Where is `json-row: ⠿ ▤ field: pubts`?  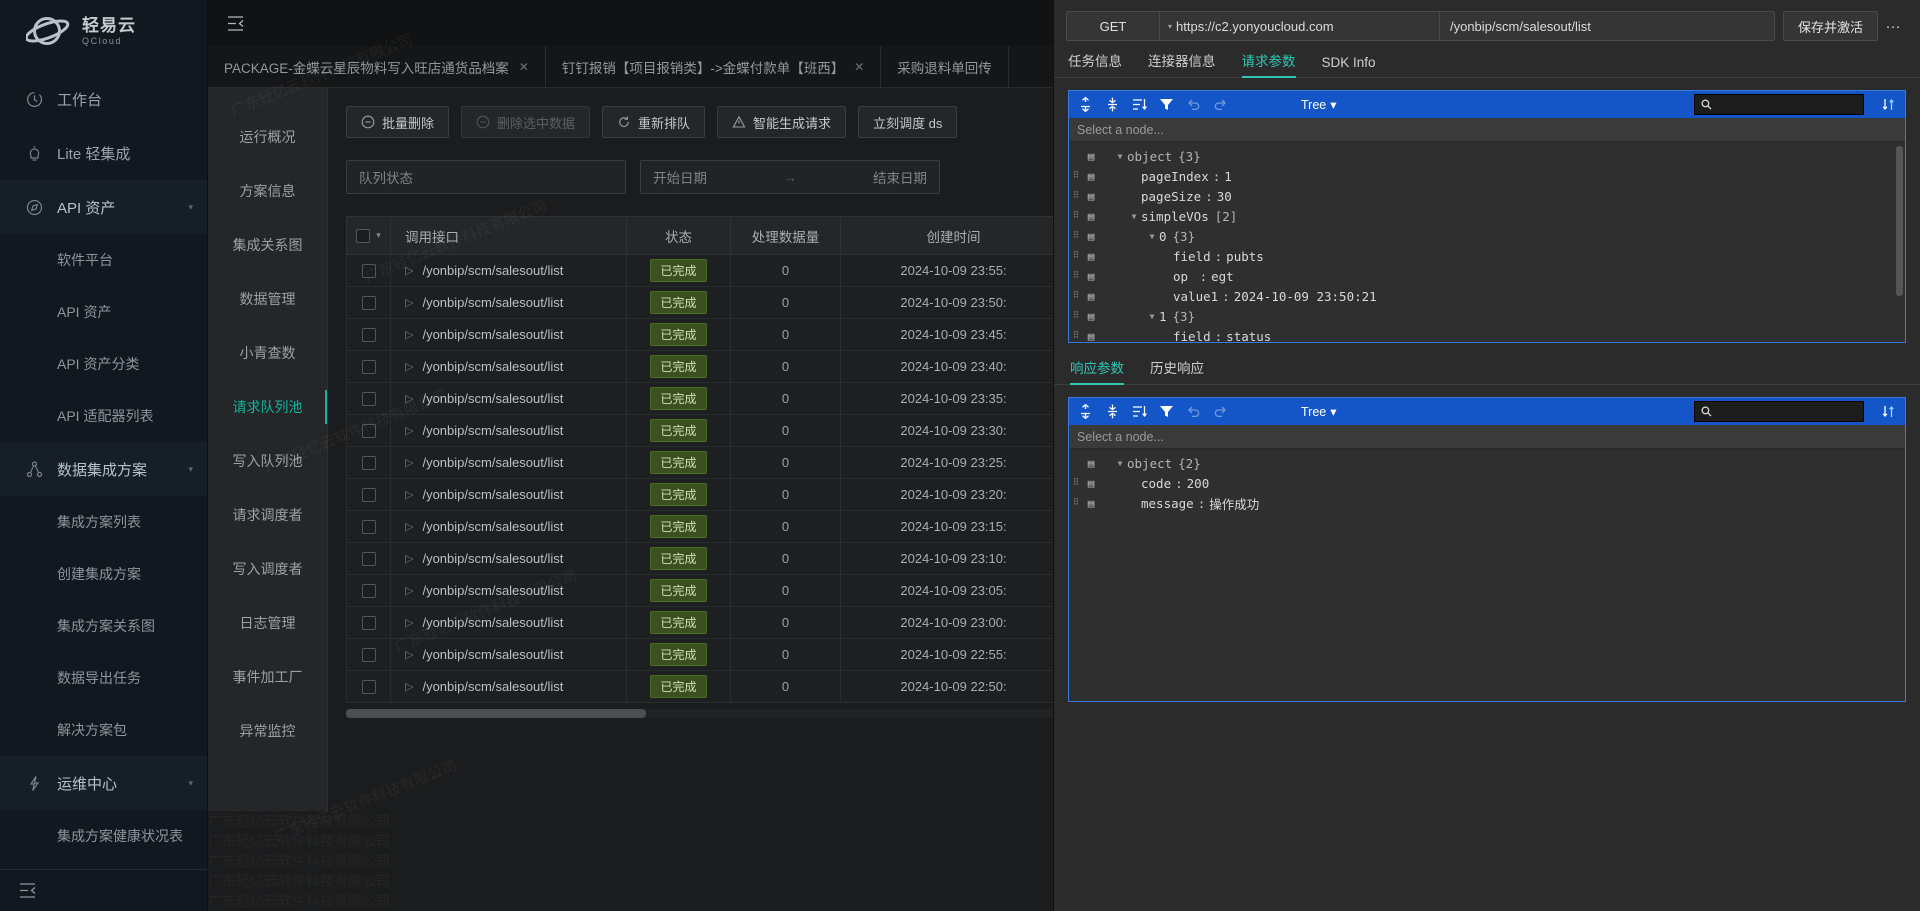 json-row: ⠿ ▤ field: pubts is located at coordinates (1487, 256).